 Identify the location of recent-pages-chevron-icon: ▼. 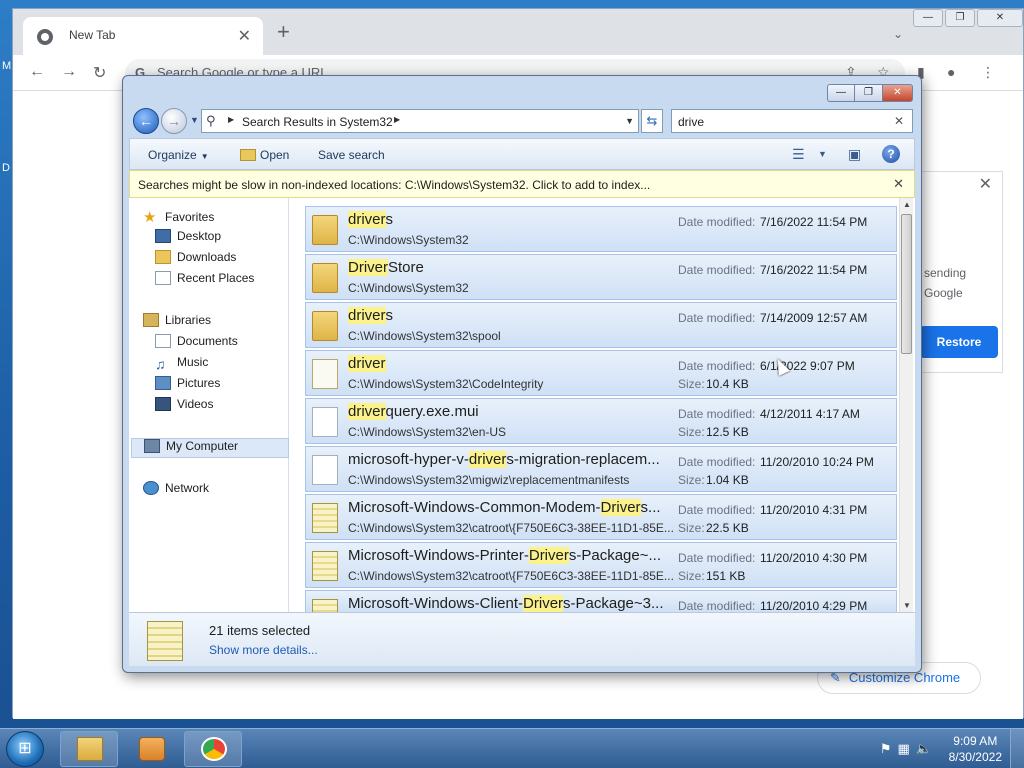
(194, 120).